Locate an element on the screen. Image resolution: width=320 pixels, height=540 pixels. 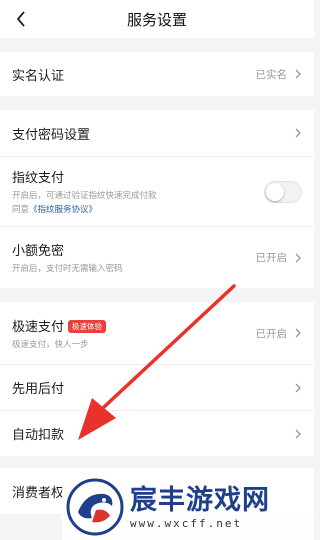
realname-status: 已实名 is located at coordinates (271, 74).